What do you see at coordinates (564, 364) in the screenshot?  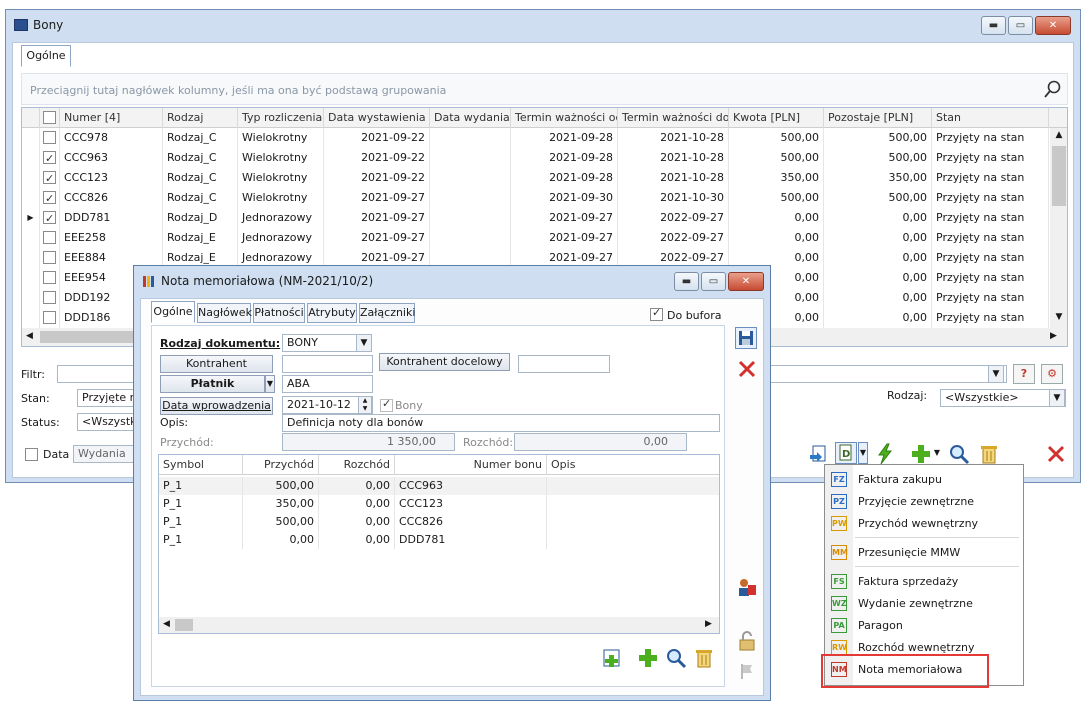 I see `kontrahent-docelowy-input` at bounding box center [564, 364].